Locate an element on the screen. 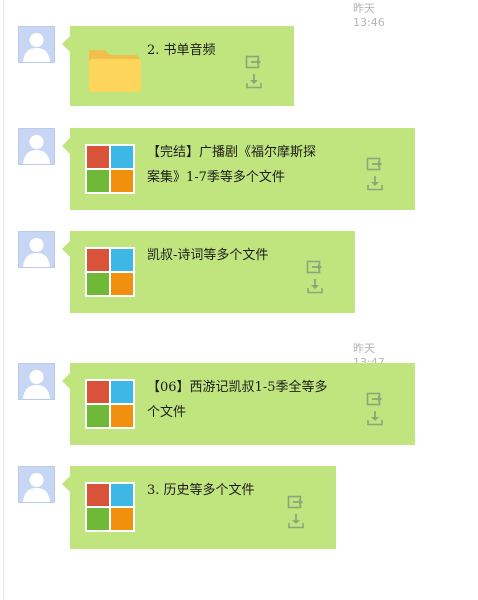  file-name-line: 案集》1-7季等多个文件 is located at coordinates (216, 177).